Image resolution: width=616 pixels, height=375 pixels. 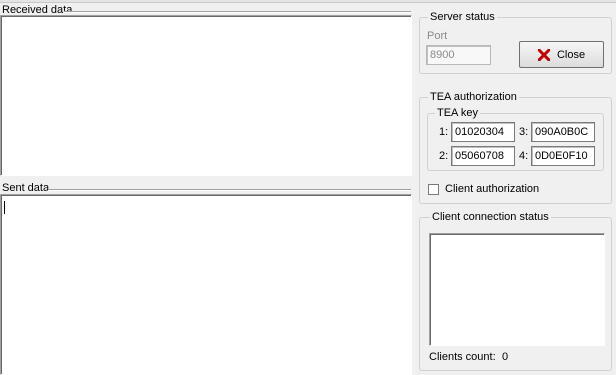 I want to click on tea-authorization-title: TEA authorization, so click(x=473, y=97).